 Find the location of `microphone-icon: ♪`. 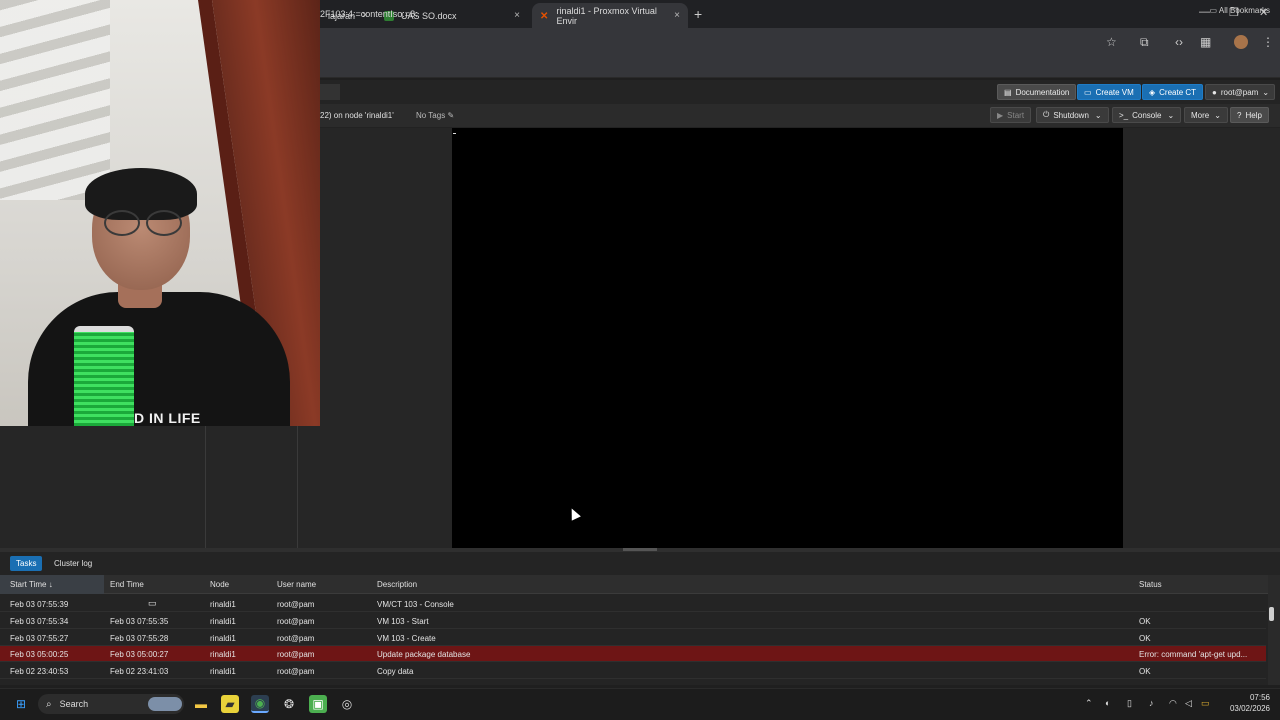

microphone-icon: ♪ is located at coordinates (1151, 703).